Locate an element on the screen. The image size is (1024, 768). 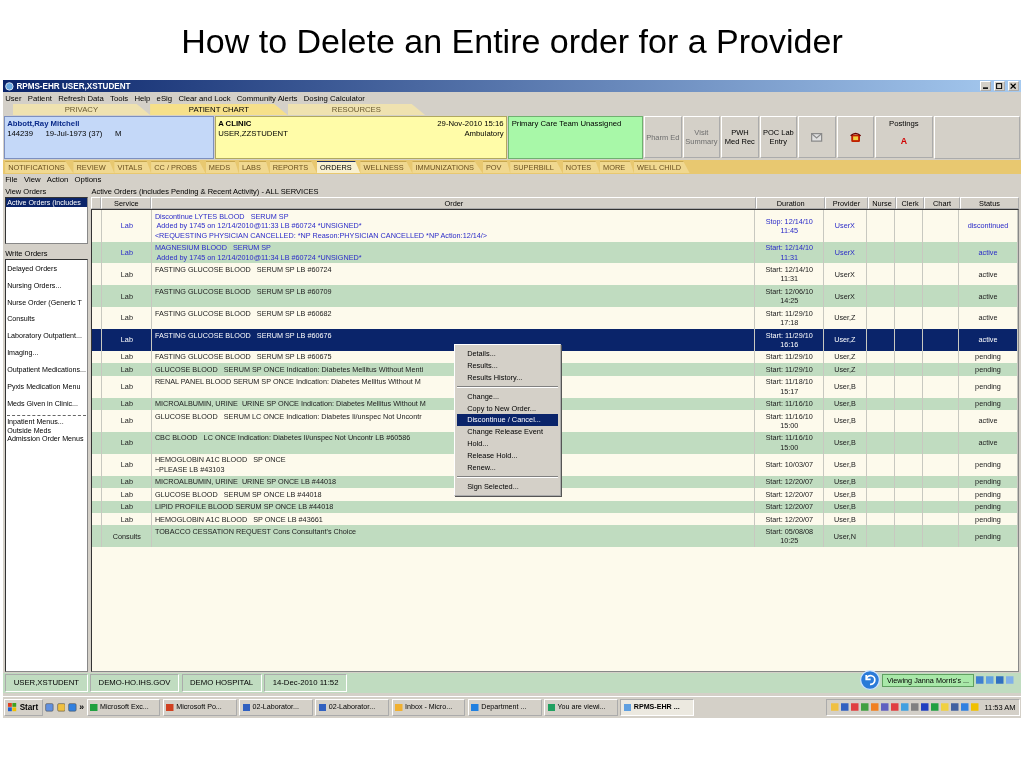
maximize-icon is located at coordinates (999, 86).